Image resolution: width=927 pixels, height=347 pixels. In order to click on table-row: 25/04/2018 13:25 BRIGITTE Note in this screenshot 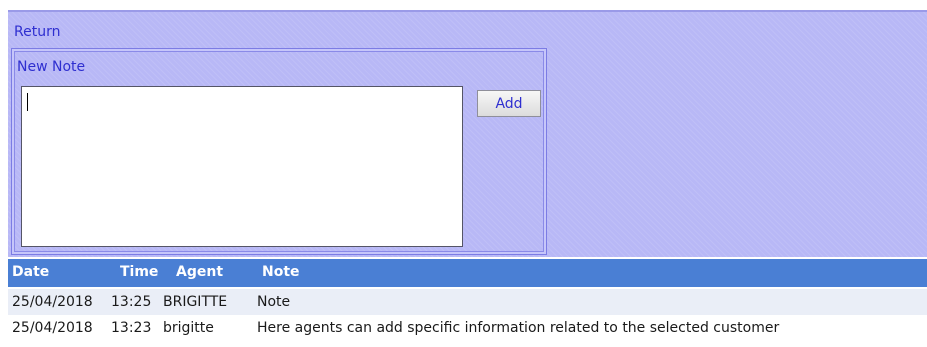, I will do `click(467, 302)`.